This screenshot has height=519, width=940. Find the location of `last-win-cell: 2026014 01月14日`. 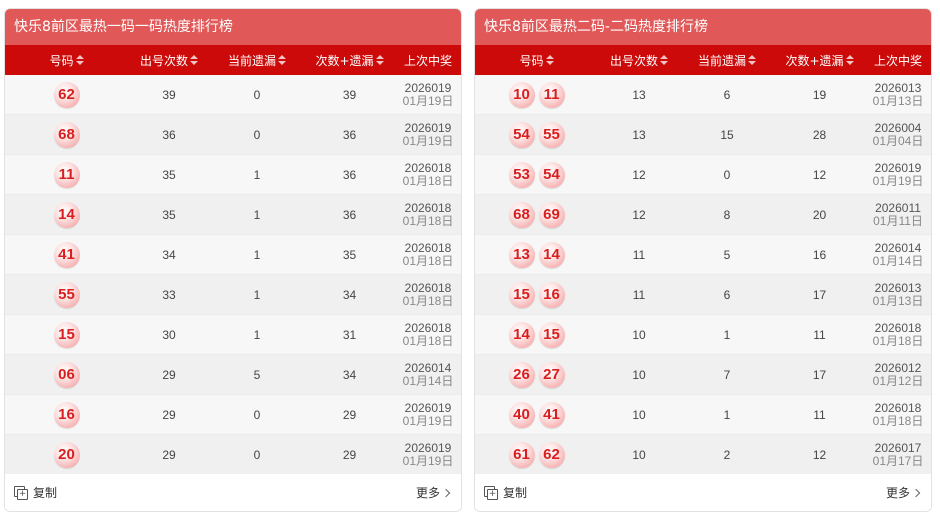

last-win-cell: 2026014 01月14日 is located at coordinates (428, 375).